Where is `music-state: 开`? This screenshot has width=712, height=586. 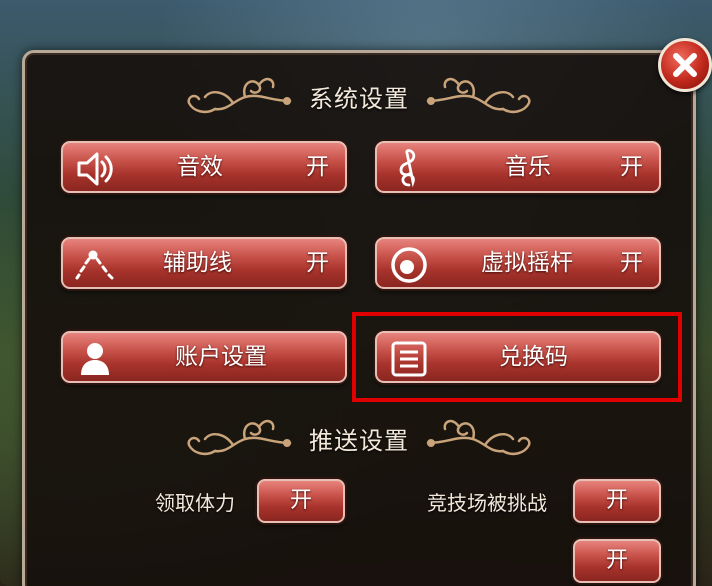 music-state: 开 is located at coordinates (631, 167).